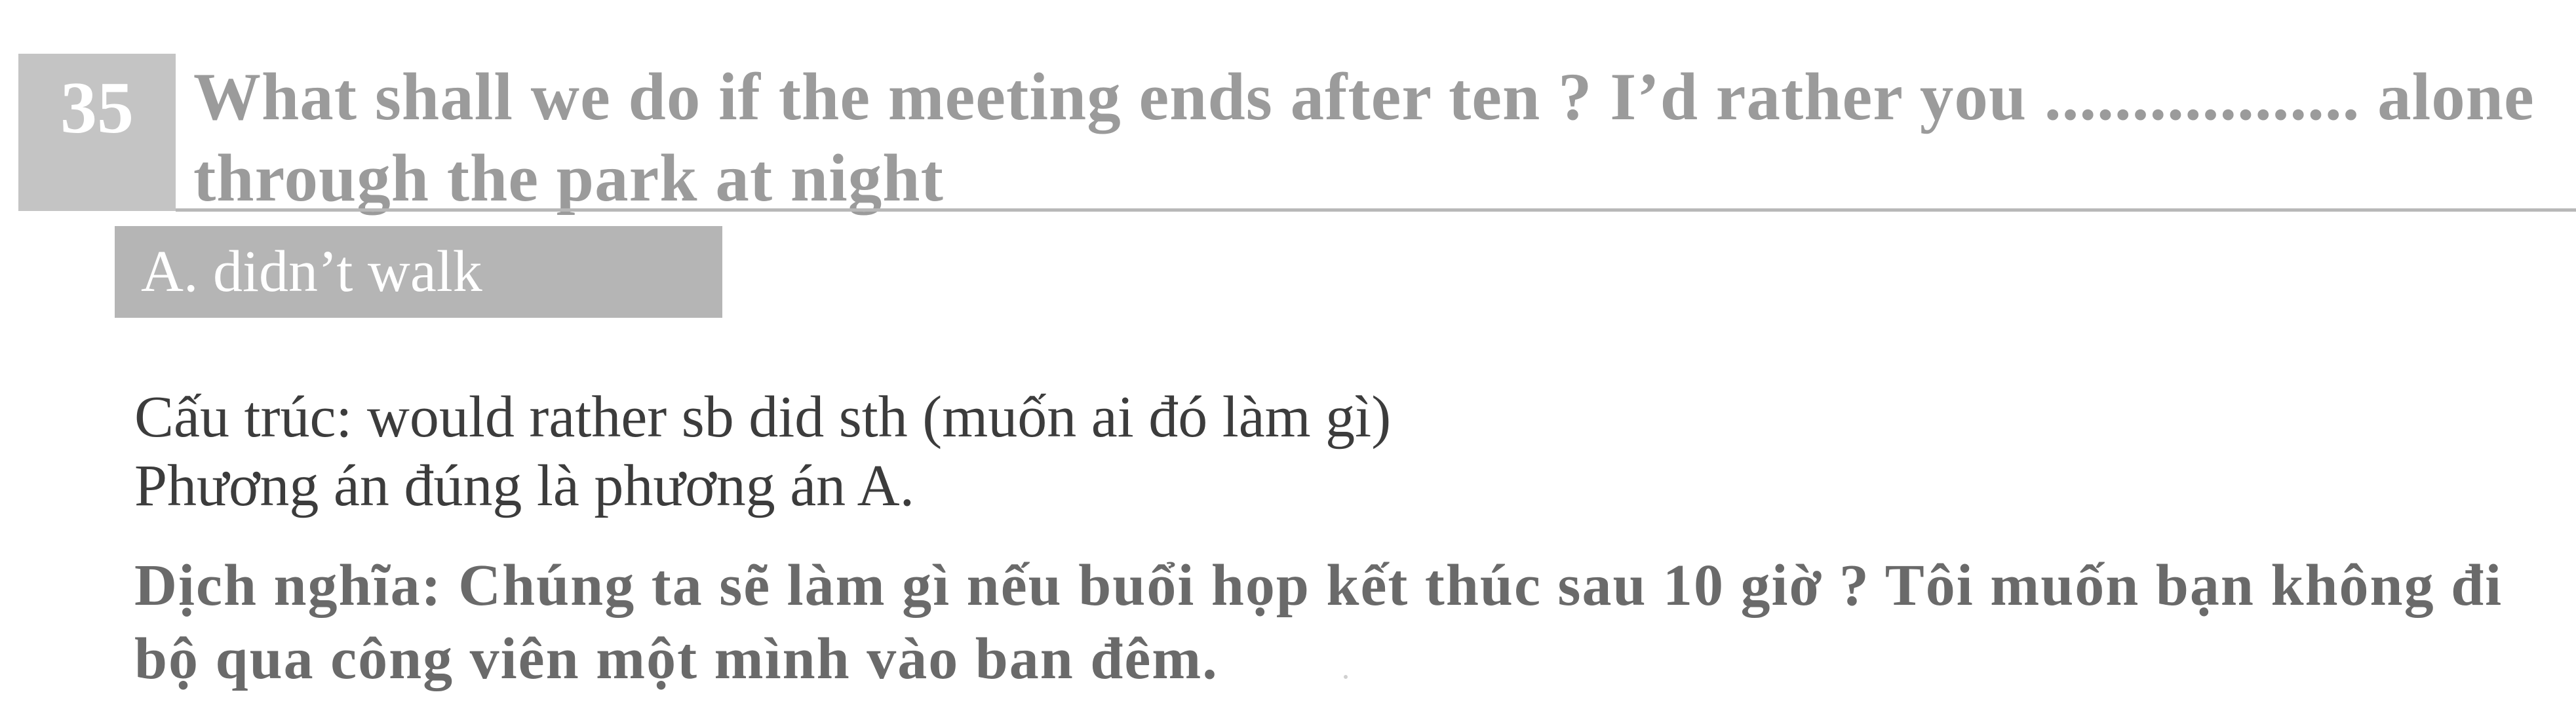 This screenshot has width=2576, height=709. Describe the element at coordinates (524, 485) in the screenshot. I see `correct-option-statement: Phương án đúng là phương án A.` at that location.